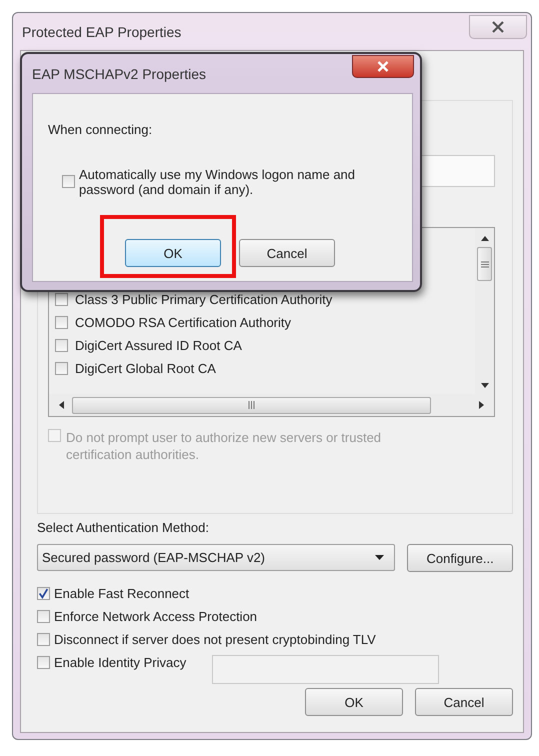 The width and height of the screenshot is (539, 756). Describe the element at coordinates (101, 129) in the screenshot. I see `section-label: When connecting:` at that location.